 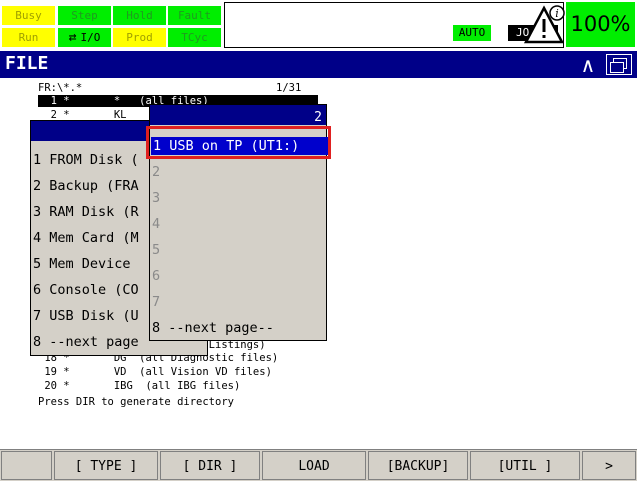 What do you see at coordinates (86, 316) in the screenshot?
I see `menu-item-usb-disk: 7 USB Disk (U` at bounding box center [86, 316].